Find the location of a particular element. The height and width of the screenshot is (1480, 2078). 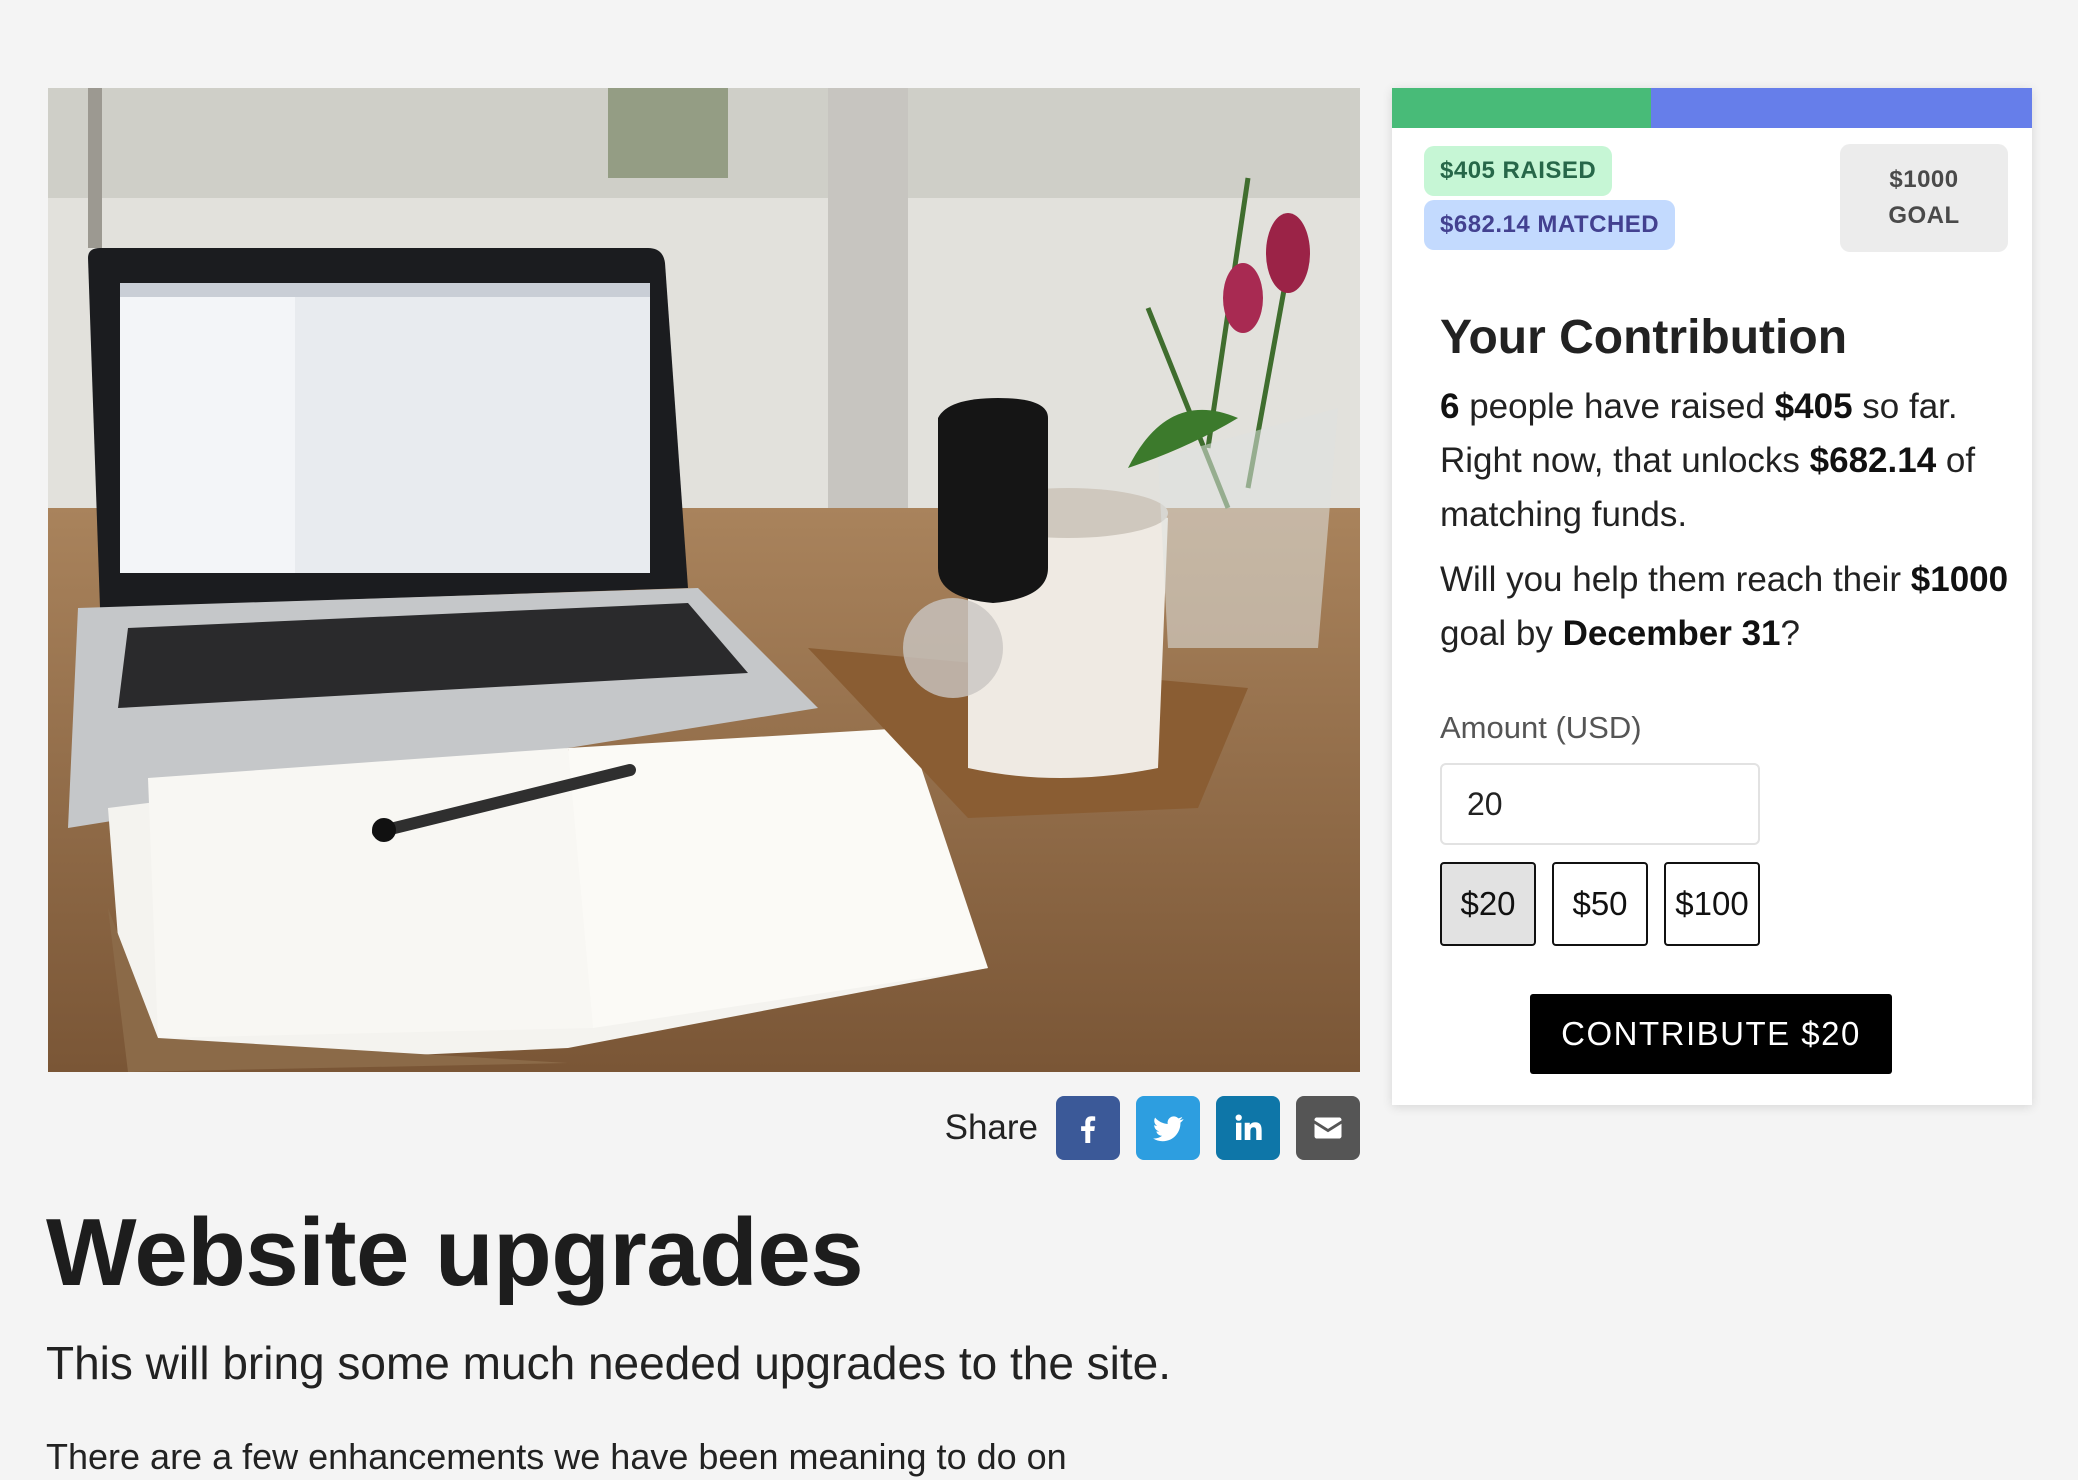

share-email-button is located at coordinates (1328, 1128).